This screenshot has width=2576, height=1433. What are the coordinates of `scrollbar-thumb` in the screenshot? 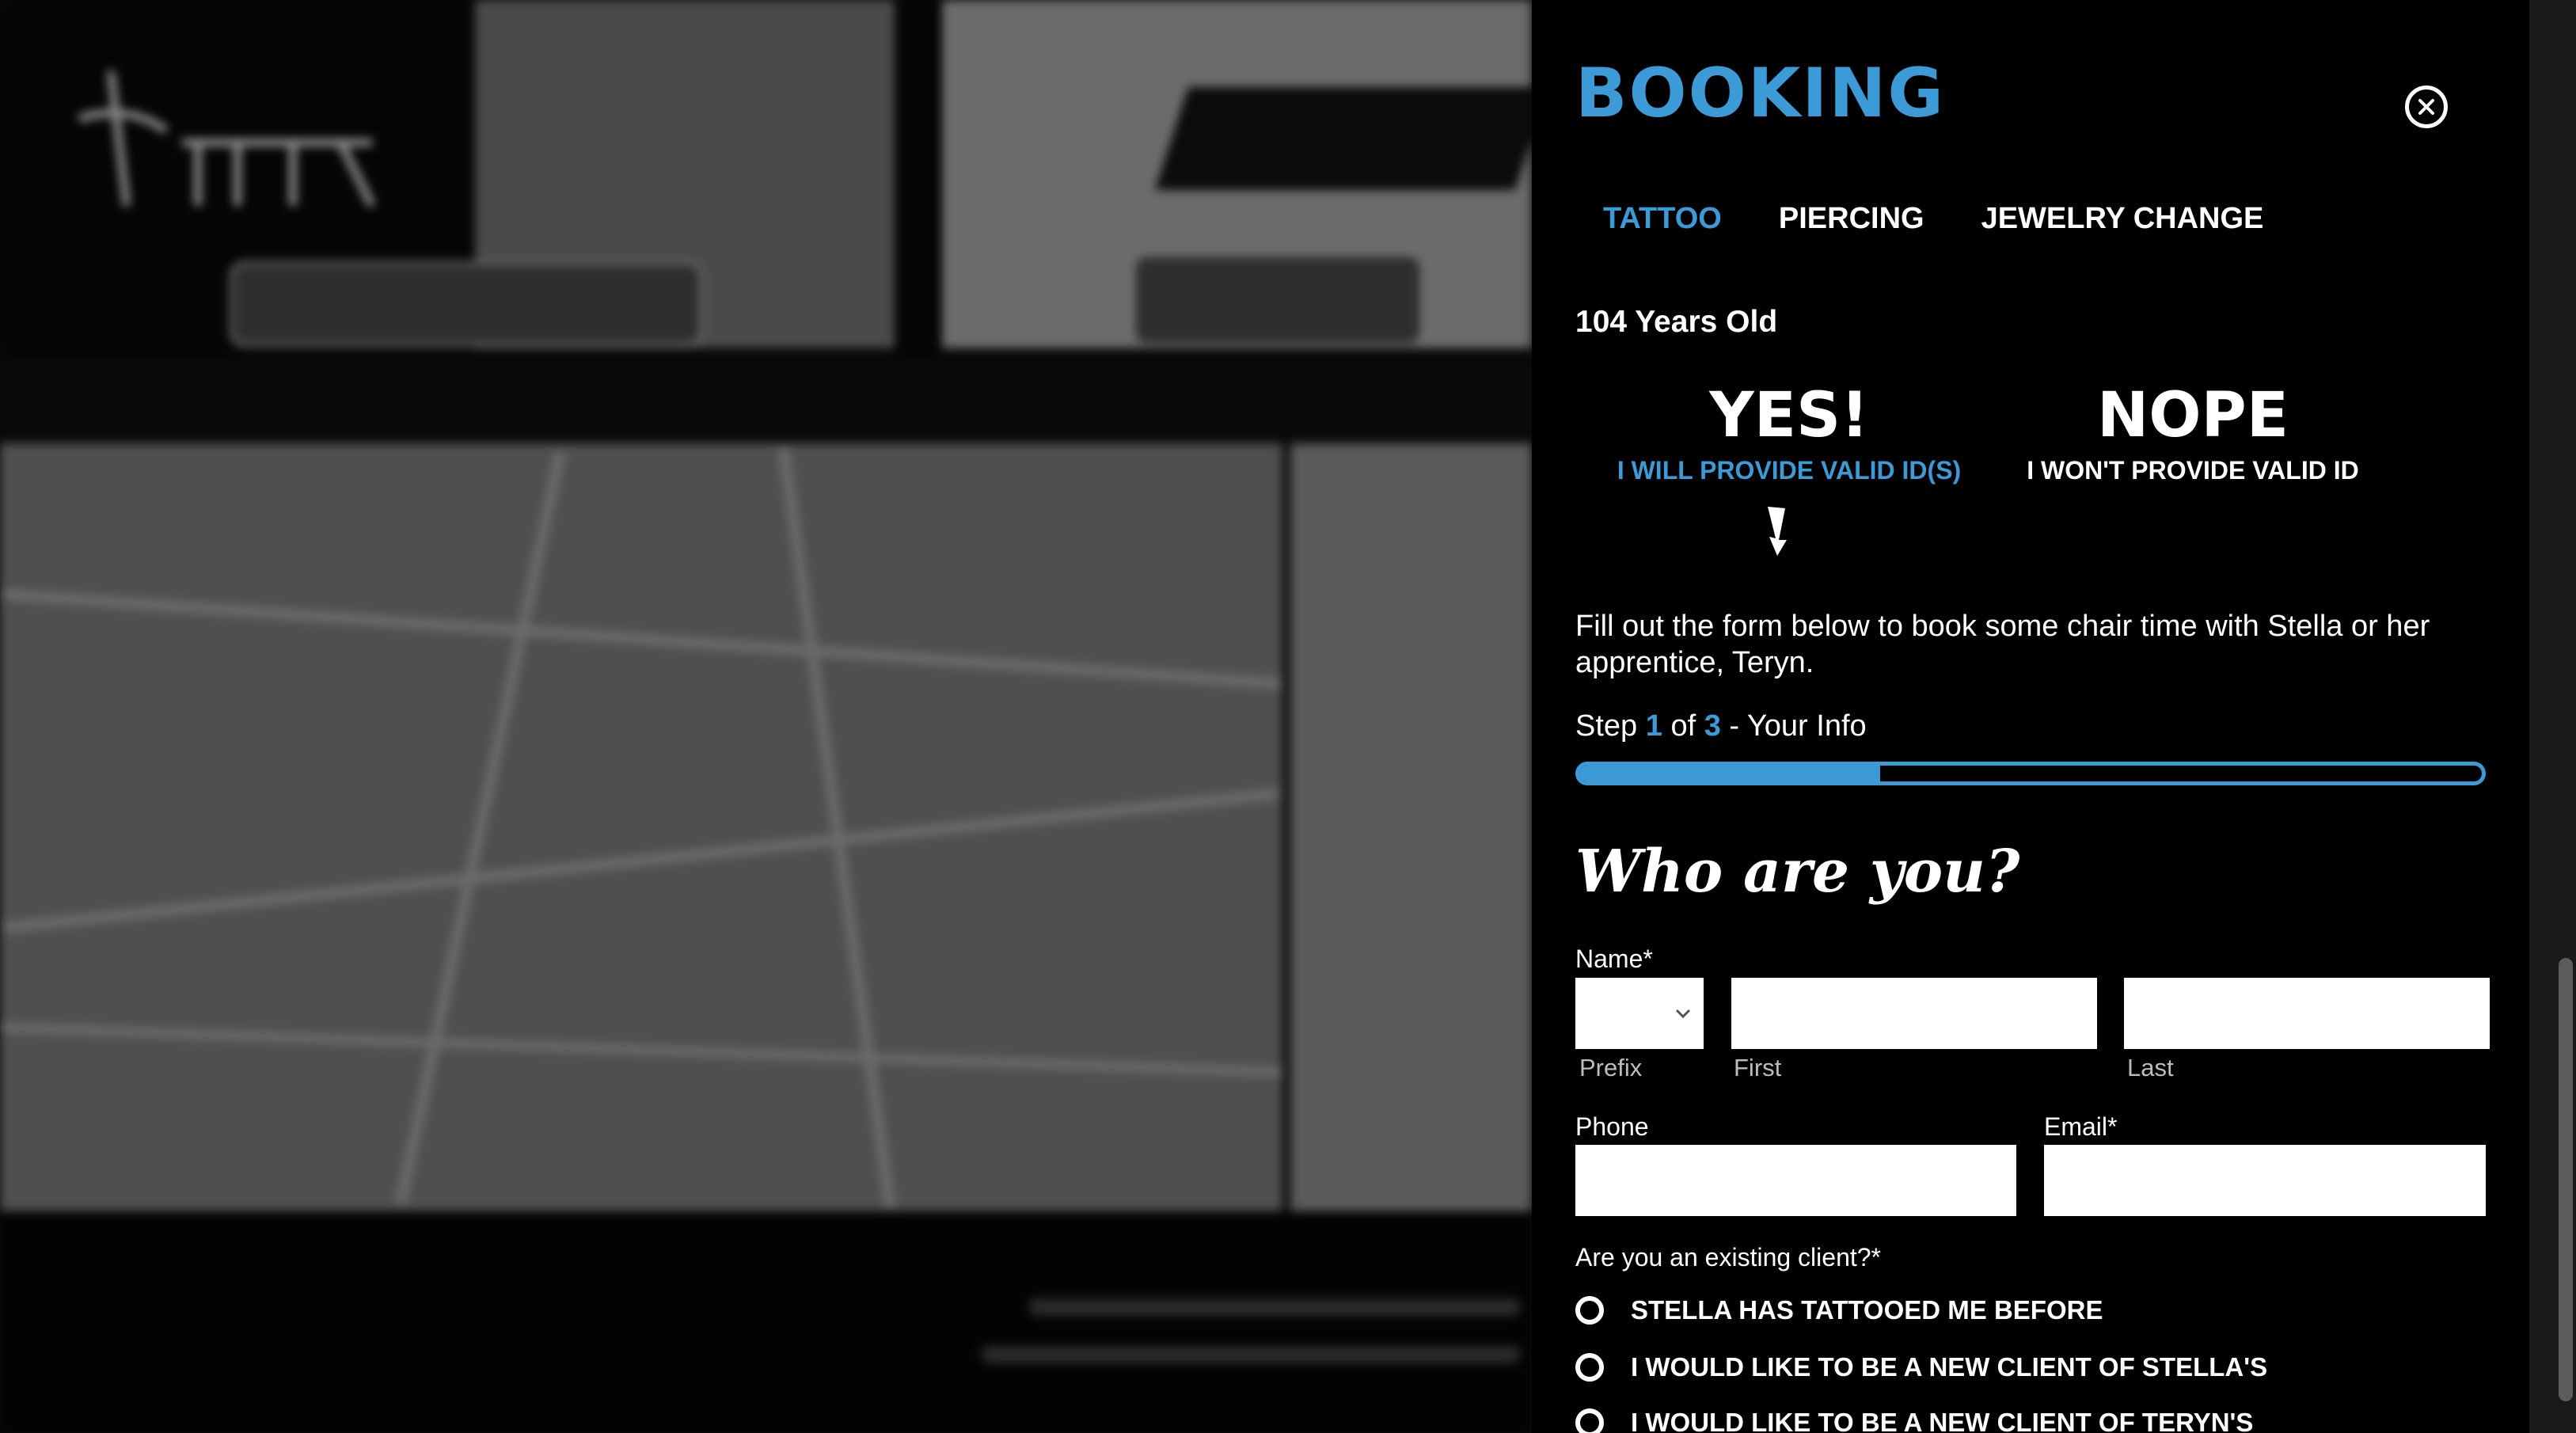 It's located at (2566, 1179).